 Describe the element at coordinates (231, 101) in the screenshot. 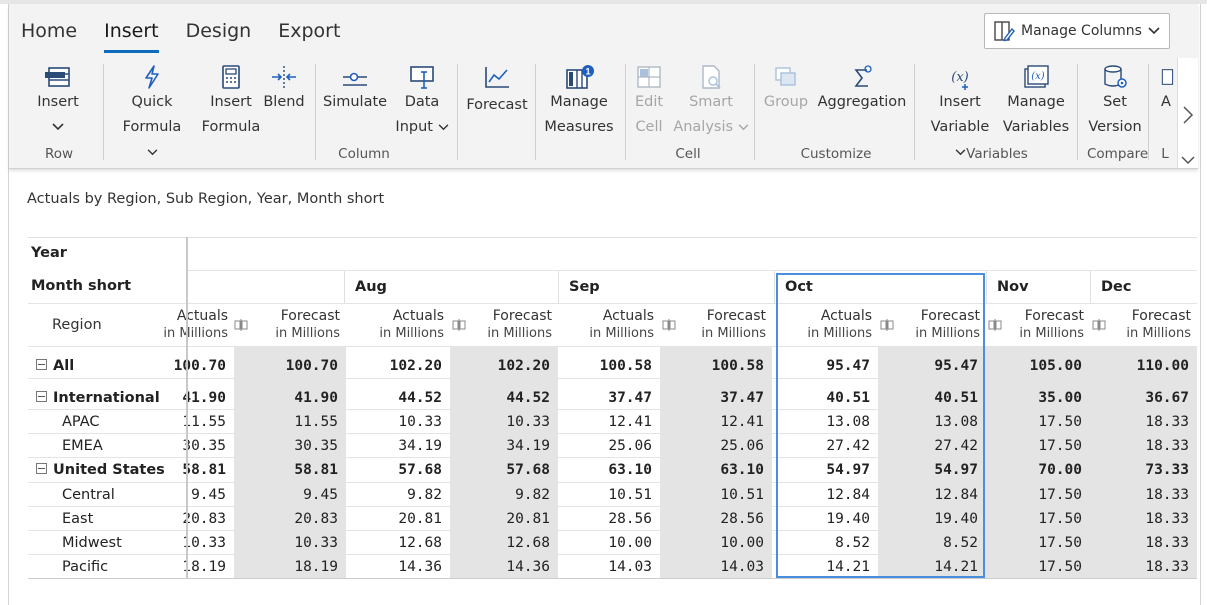

I see `insert-formula-button: Insert Formula` at that location.